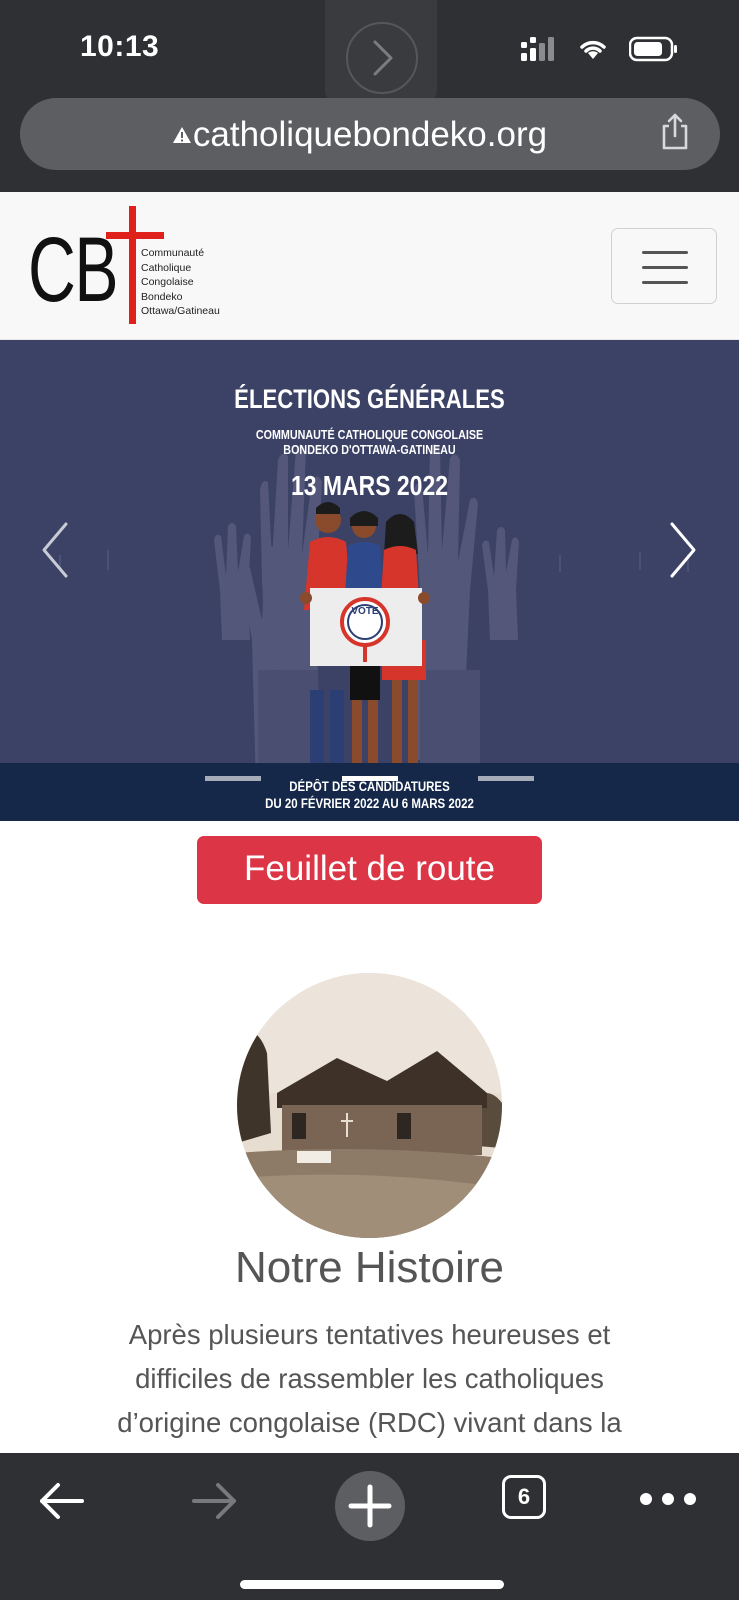 The image size is (739, 1600). I want to click on arrow-right-icon, so click(214, 1501).